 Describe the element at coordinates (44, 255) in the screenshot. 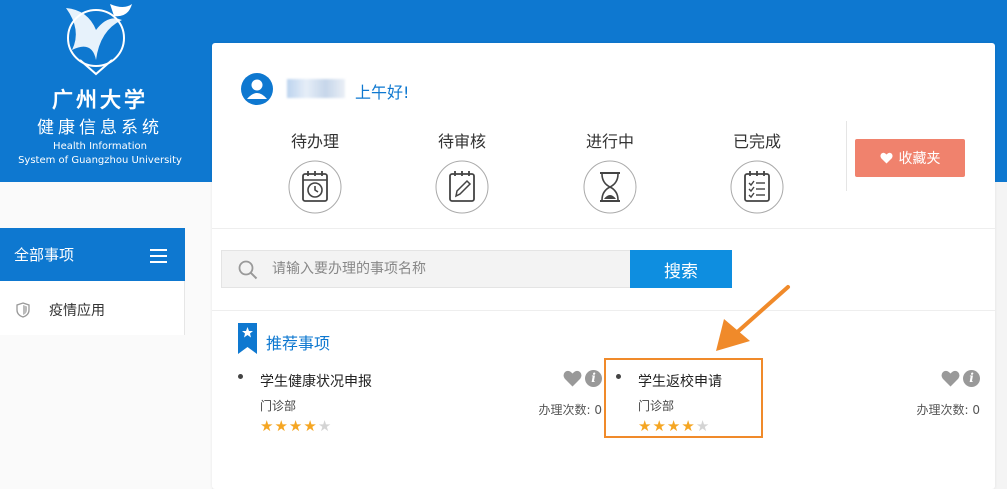

I see `sidebar-header-label: 全部事项` at that location.